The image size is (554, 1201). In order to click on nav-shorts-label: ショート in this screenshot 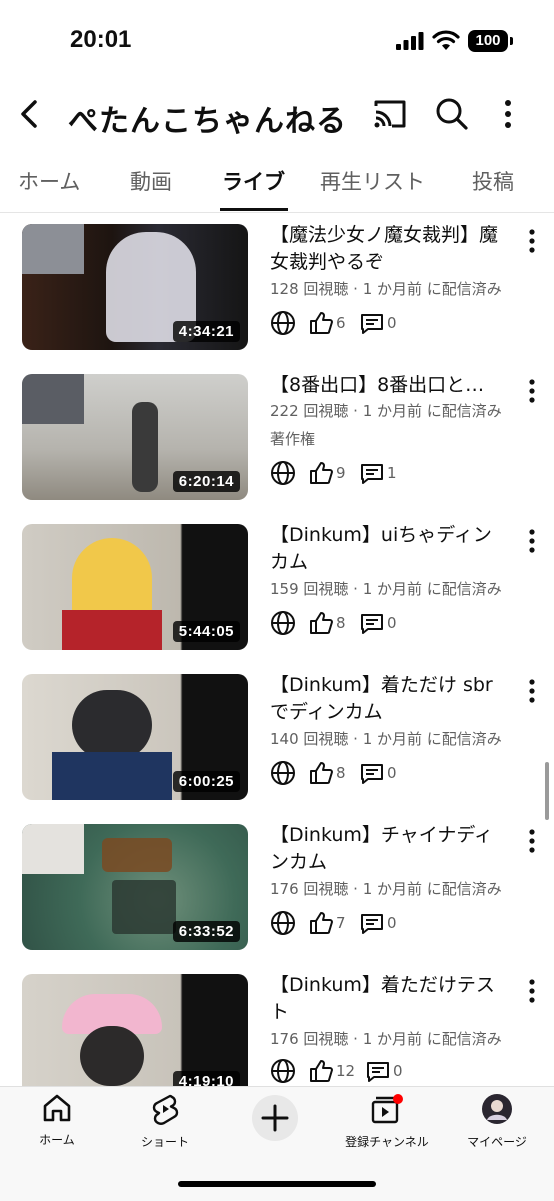, I will do `click(164, 1142)`.